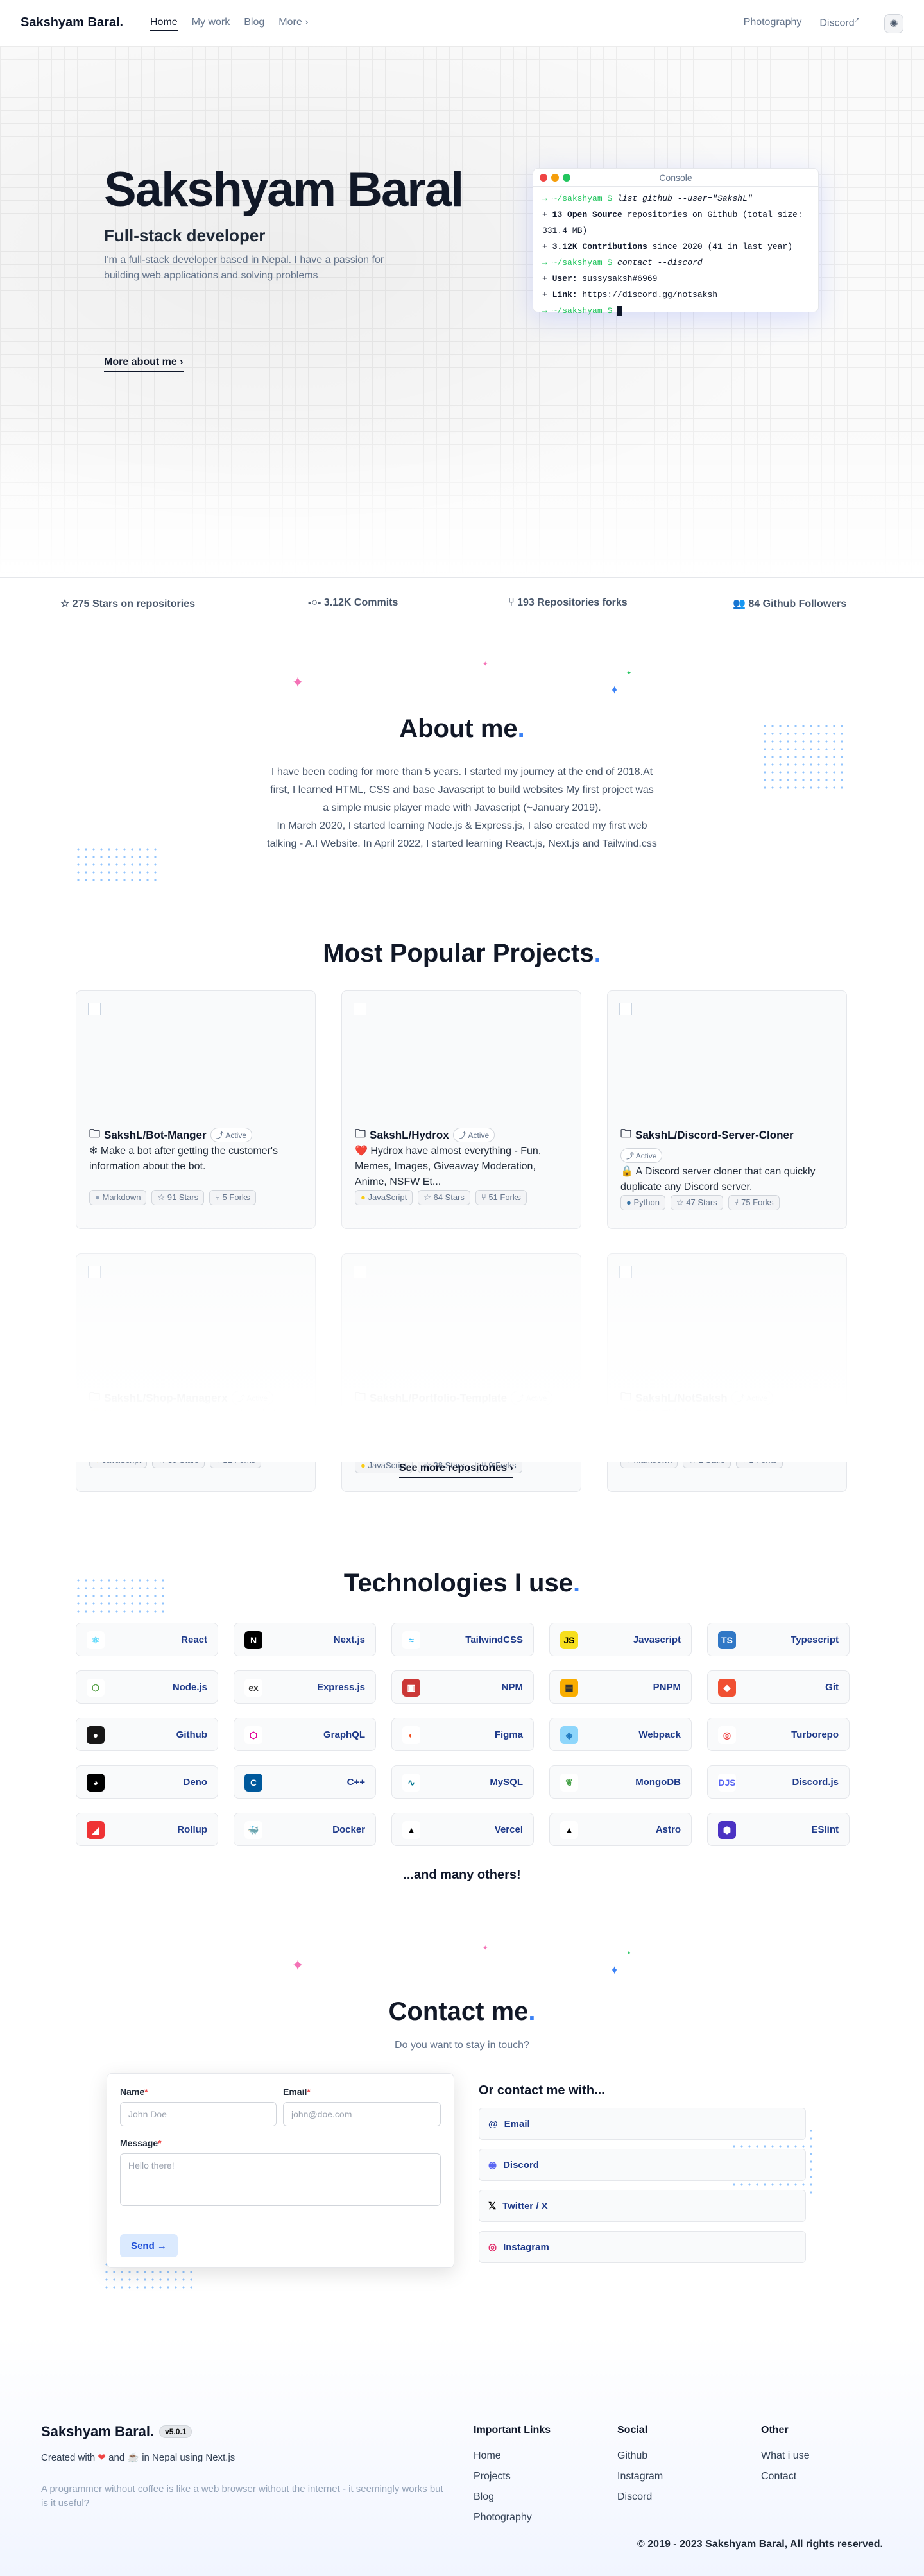 Image resolution: width=924 pixels, height=2576 pixels. I want to click on nav-blog: Blog, so click(254, 24).